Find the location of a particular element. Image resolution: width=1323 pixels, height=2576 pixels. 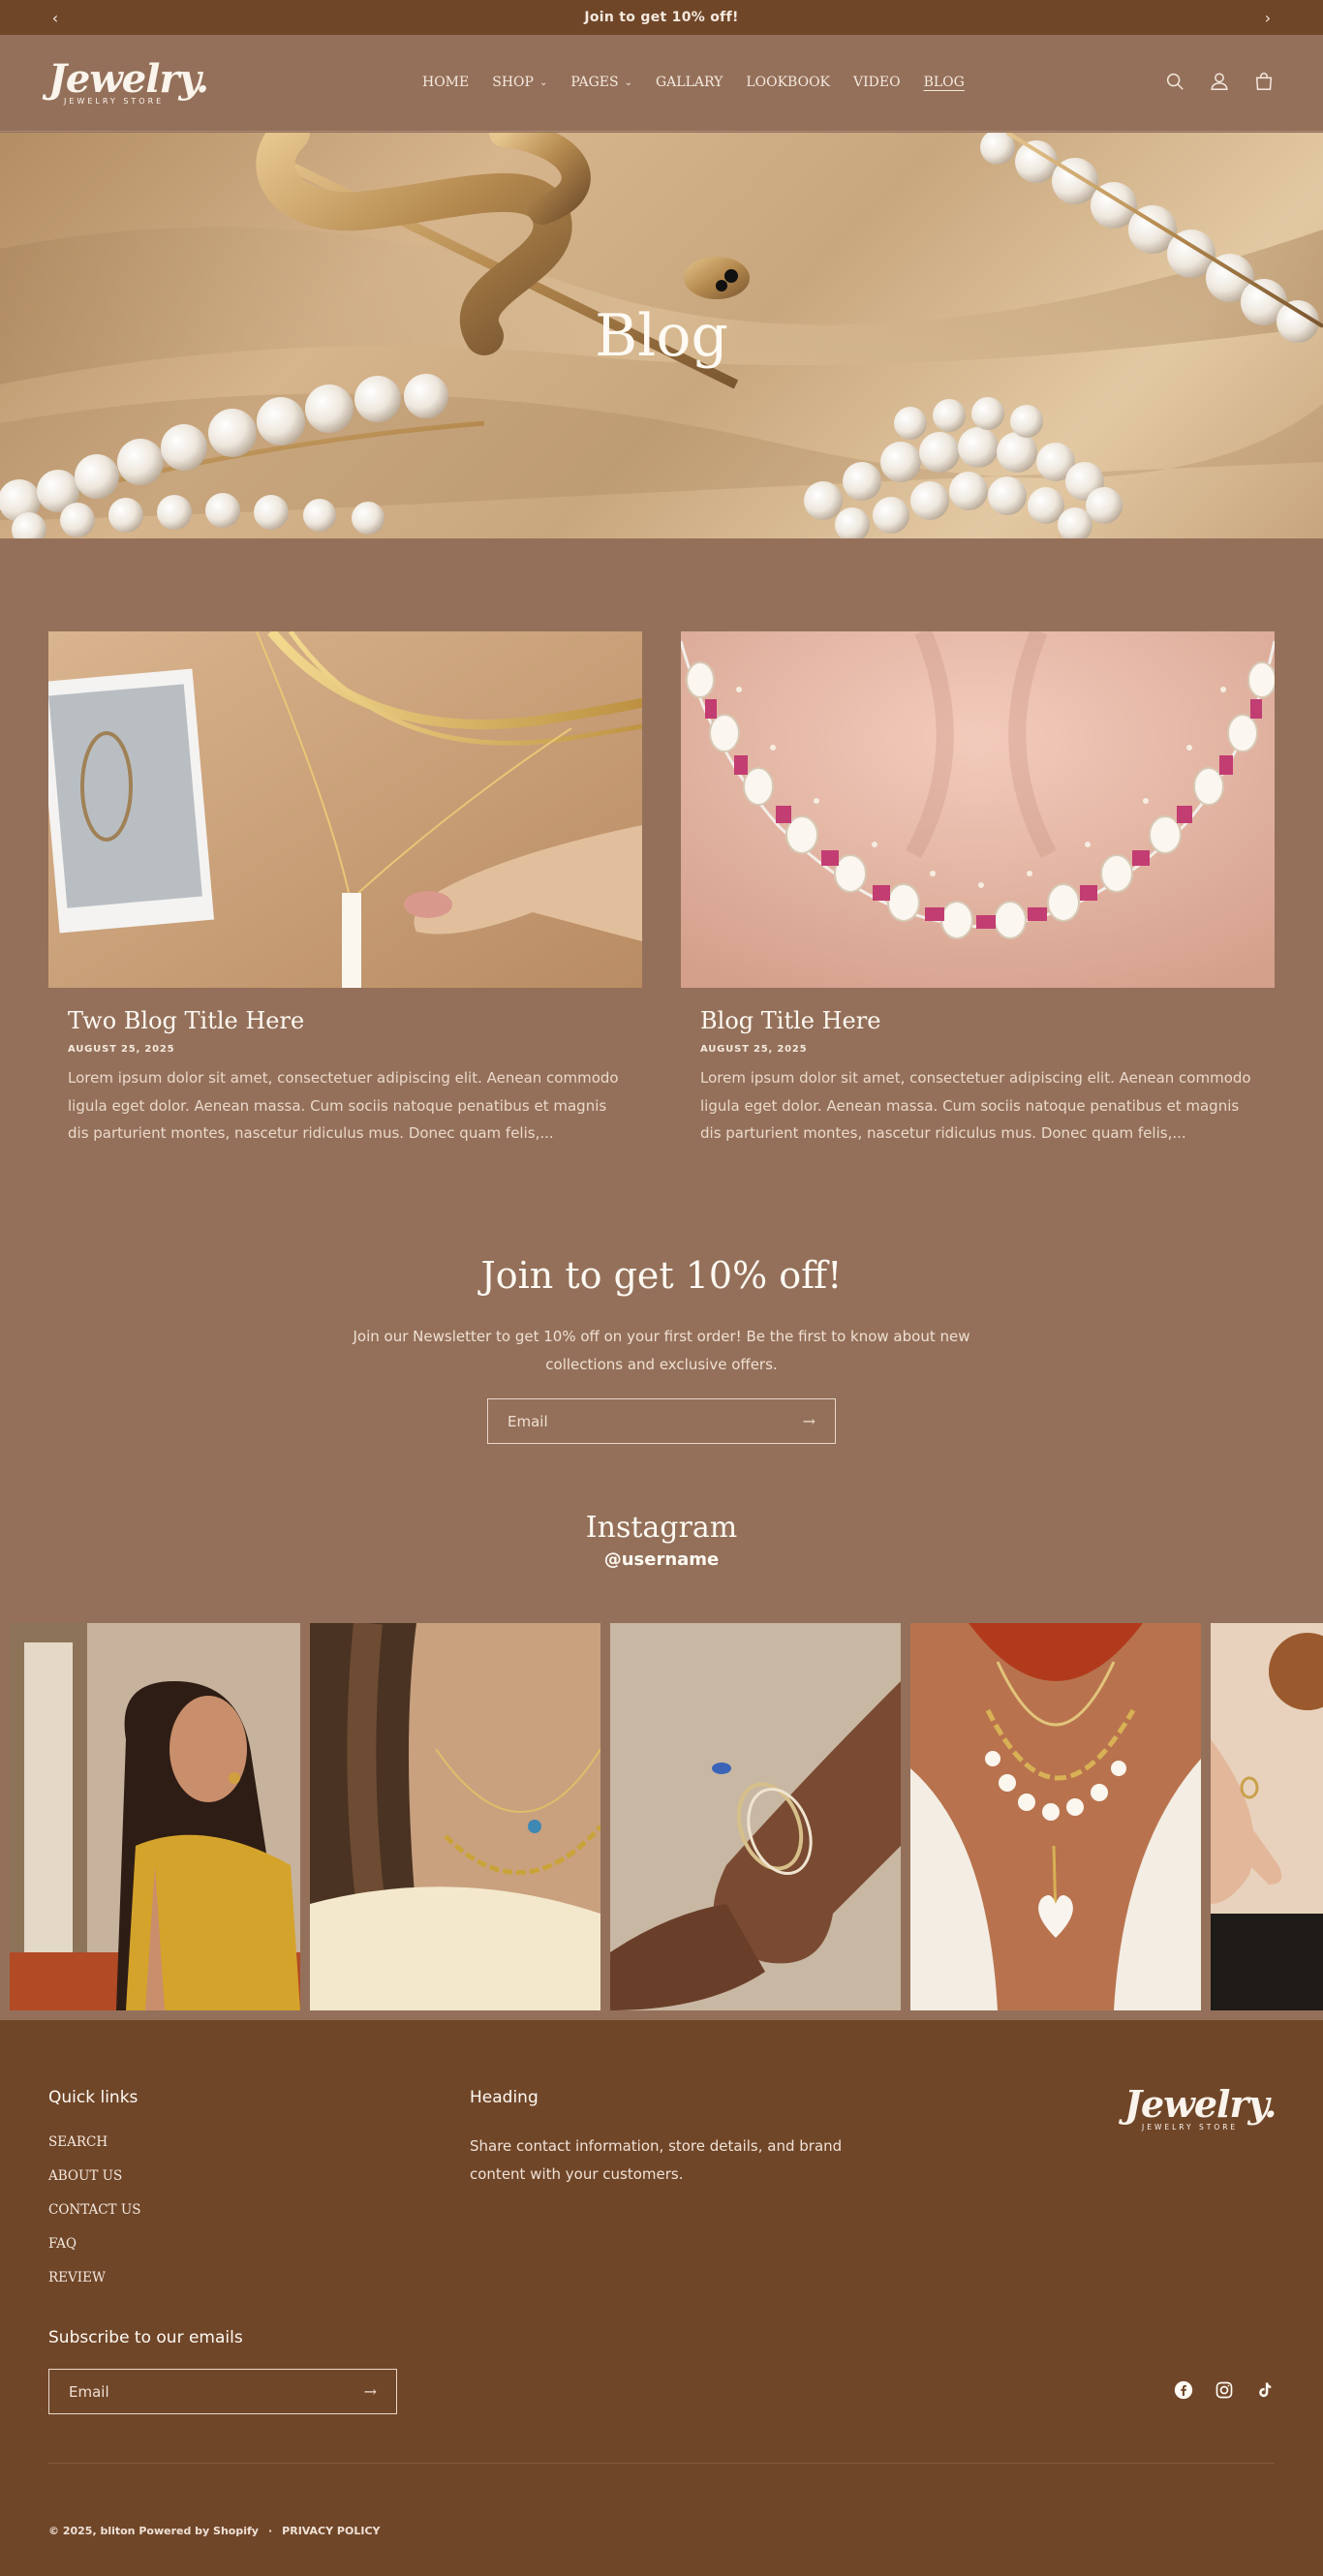

footer-link-contact-us: CONTACT US is located at coordinates (94, 2219).